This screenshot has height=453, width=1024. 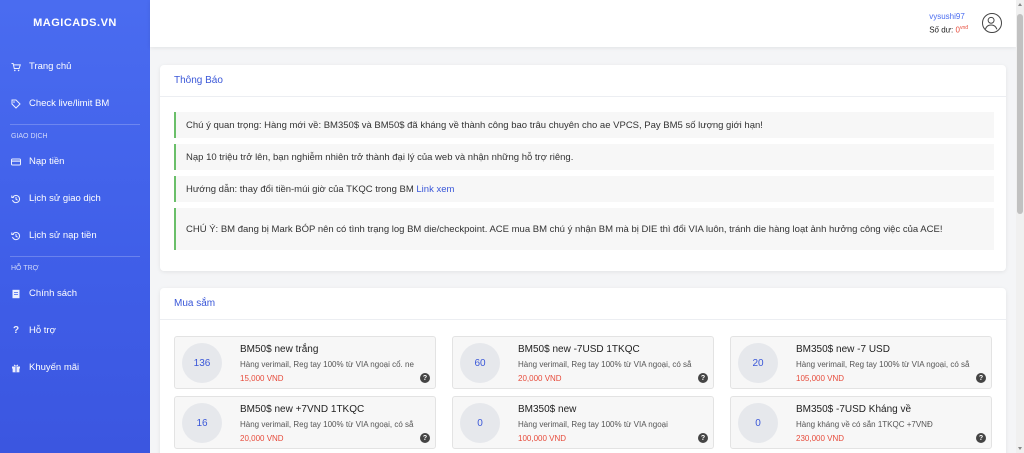 What do you see at coordinates (583, 23) in the screenshot?
I see `top-header: vysushi97 Số dư: 0vnđ` at bounding box center [583, 23].